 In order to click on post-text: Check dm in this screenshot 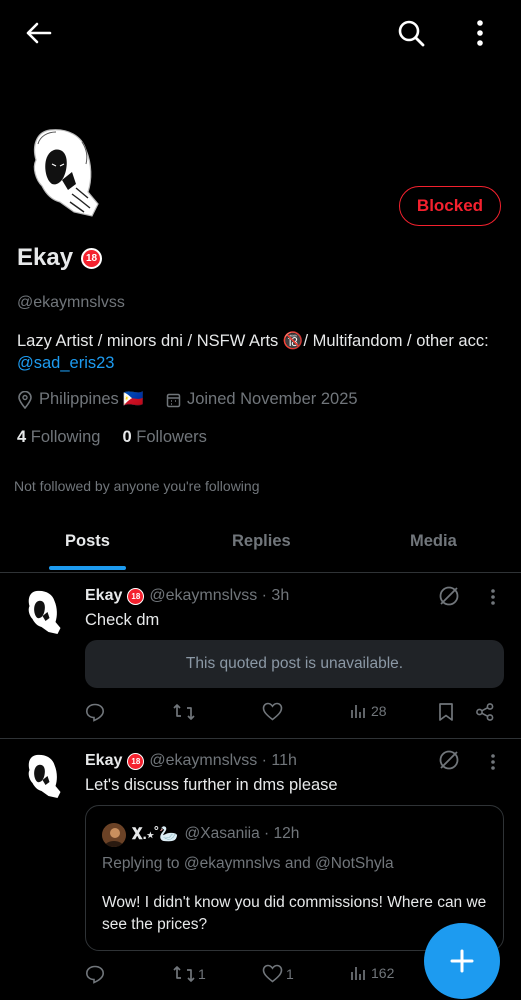, I will do `click(122, 620)`.